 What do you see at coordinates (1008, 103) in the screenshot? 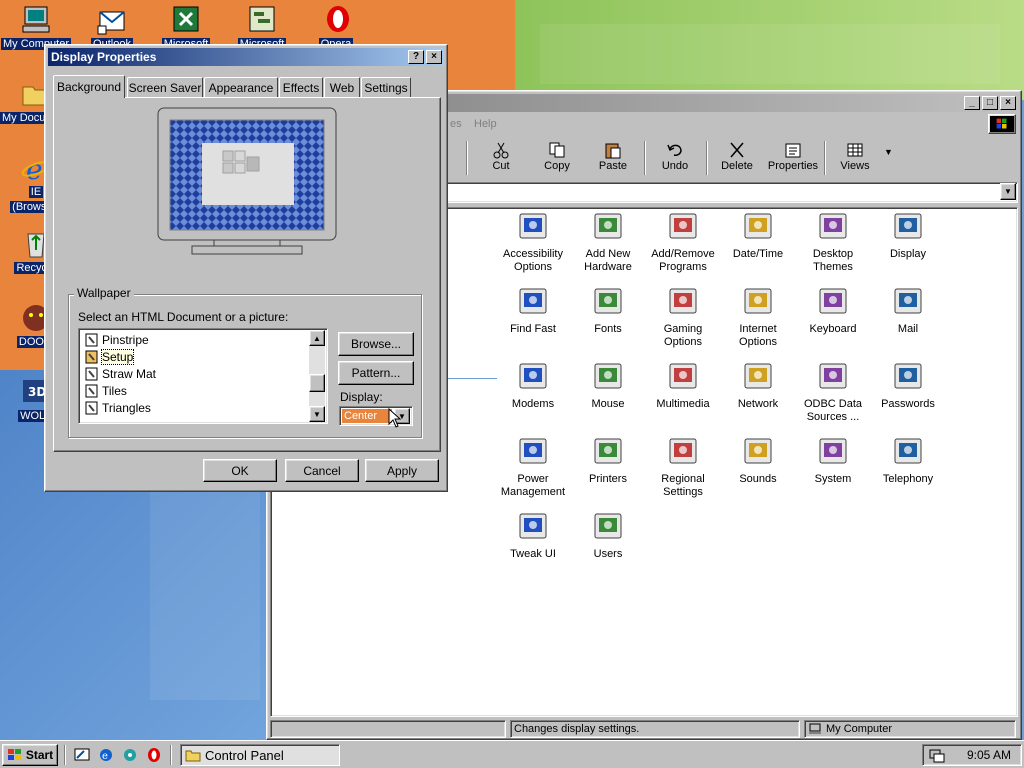
I see `close-button: ×` at bounding box center [1008, 103].